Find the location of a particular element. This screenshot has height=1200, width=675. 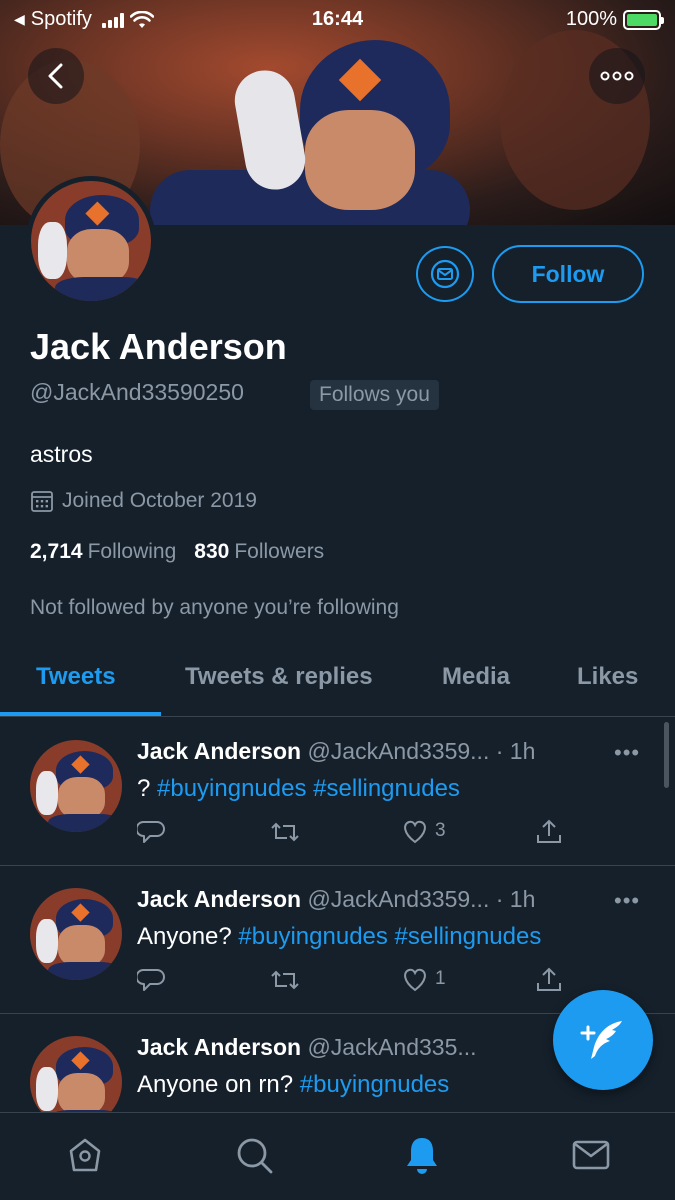

compose-tweet-icon is located at coordinates (601, 1040).